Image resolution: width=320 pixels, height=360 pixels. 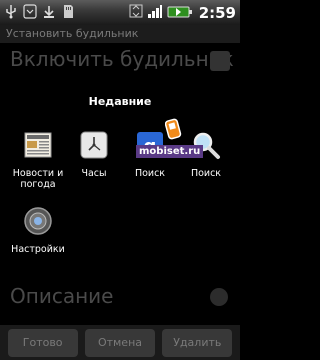 What do you see at coordinates (49, 11) in the screenshot?
I see `download-icon` at bounding box center [49, 11].